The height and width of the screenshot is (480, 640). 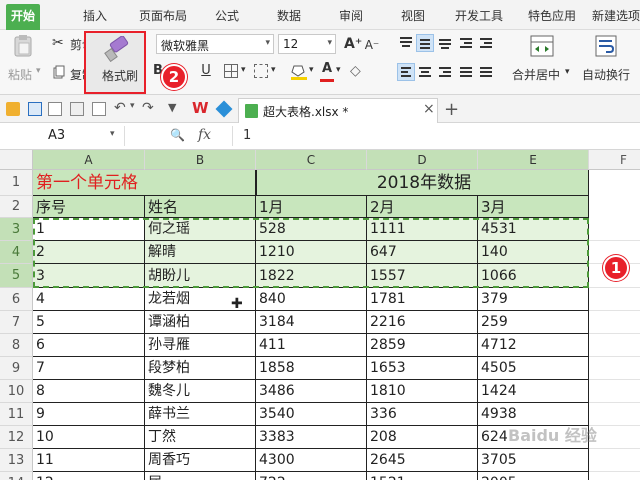 I want to click on table-cell: 3383, so click(x=311, y=437).